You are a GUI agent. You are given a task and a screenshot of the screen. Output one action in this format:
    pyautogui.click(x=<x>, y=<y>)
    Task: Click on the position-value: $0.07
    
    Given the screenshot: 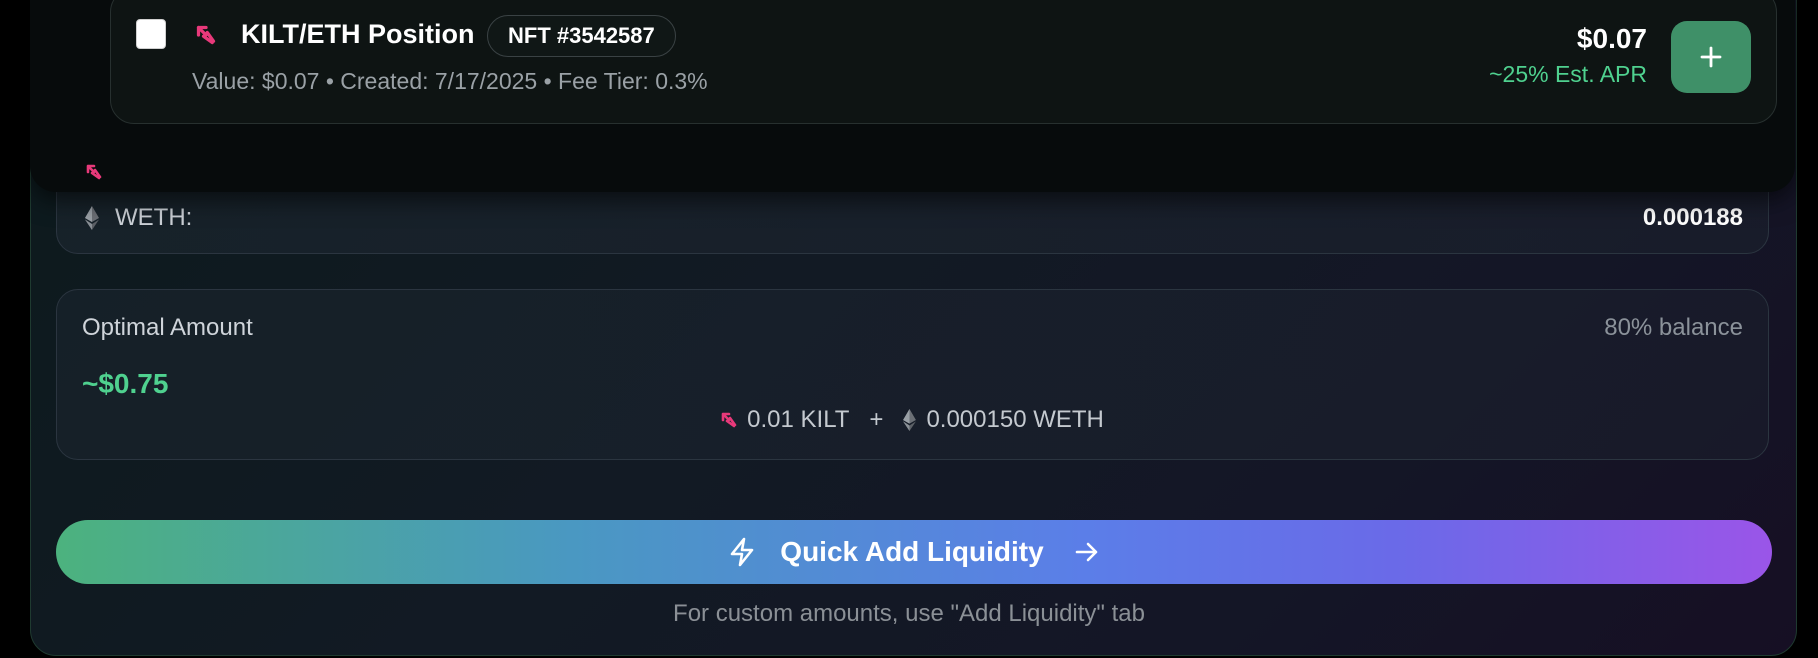 What is the action you would take?
    pyautogui.click(x=1611, y=38)
    